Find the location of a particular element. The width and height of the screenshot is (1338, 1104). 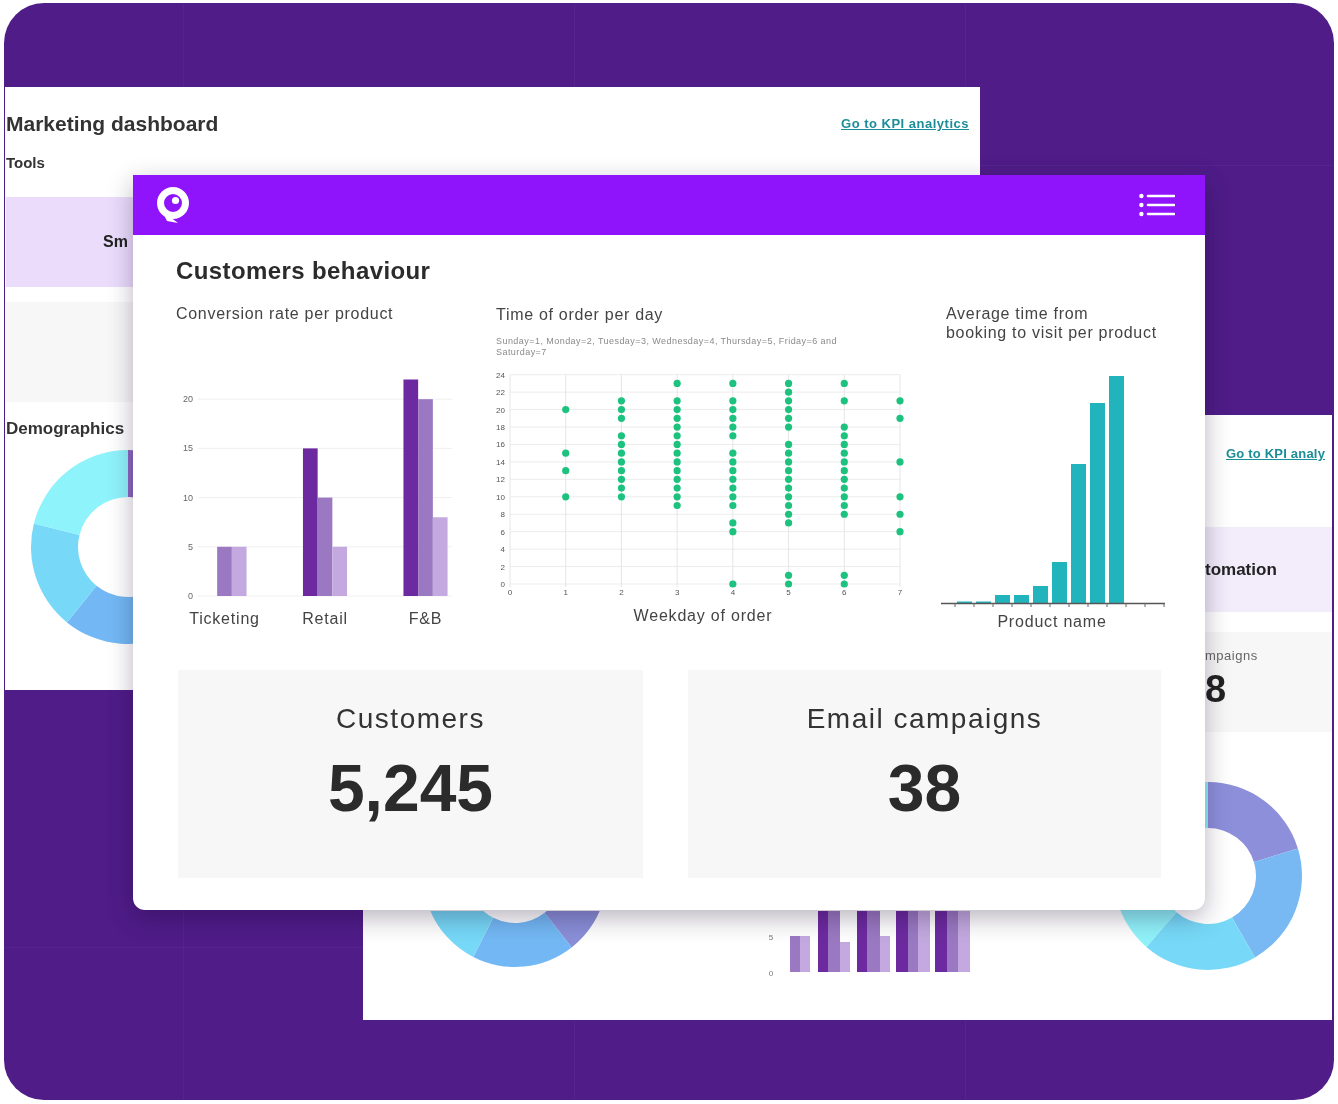

chart-subtitle: Sunday=1, Monday=2, Tuesday=3, Wednesday=4, Thursday=5, Friday=6 and Saturday=7 is located at coordinates (667, 347).